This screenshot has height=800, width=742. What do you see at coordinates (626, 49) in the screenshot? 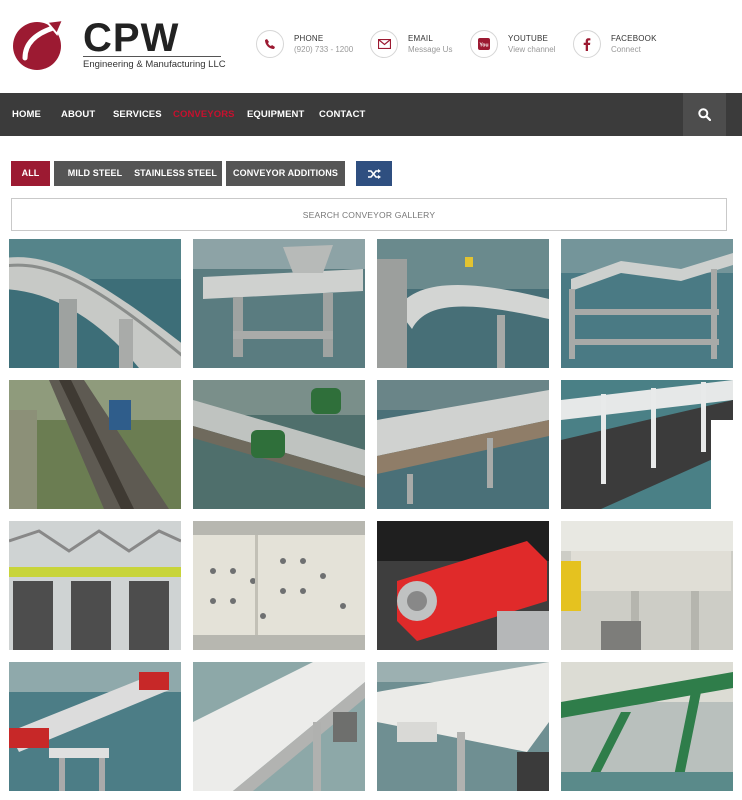
I see `contact-value: Connect` at bounding box center [626, 49].